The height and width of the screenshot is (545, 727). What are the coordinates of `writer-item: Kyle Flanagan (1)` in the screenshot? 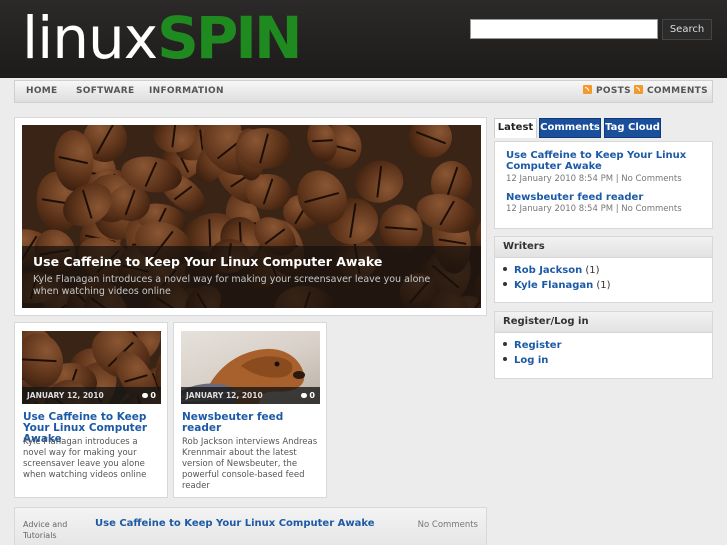 It's located at (557, 285).